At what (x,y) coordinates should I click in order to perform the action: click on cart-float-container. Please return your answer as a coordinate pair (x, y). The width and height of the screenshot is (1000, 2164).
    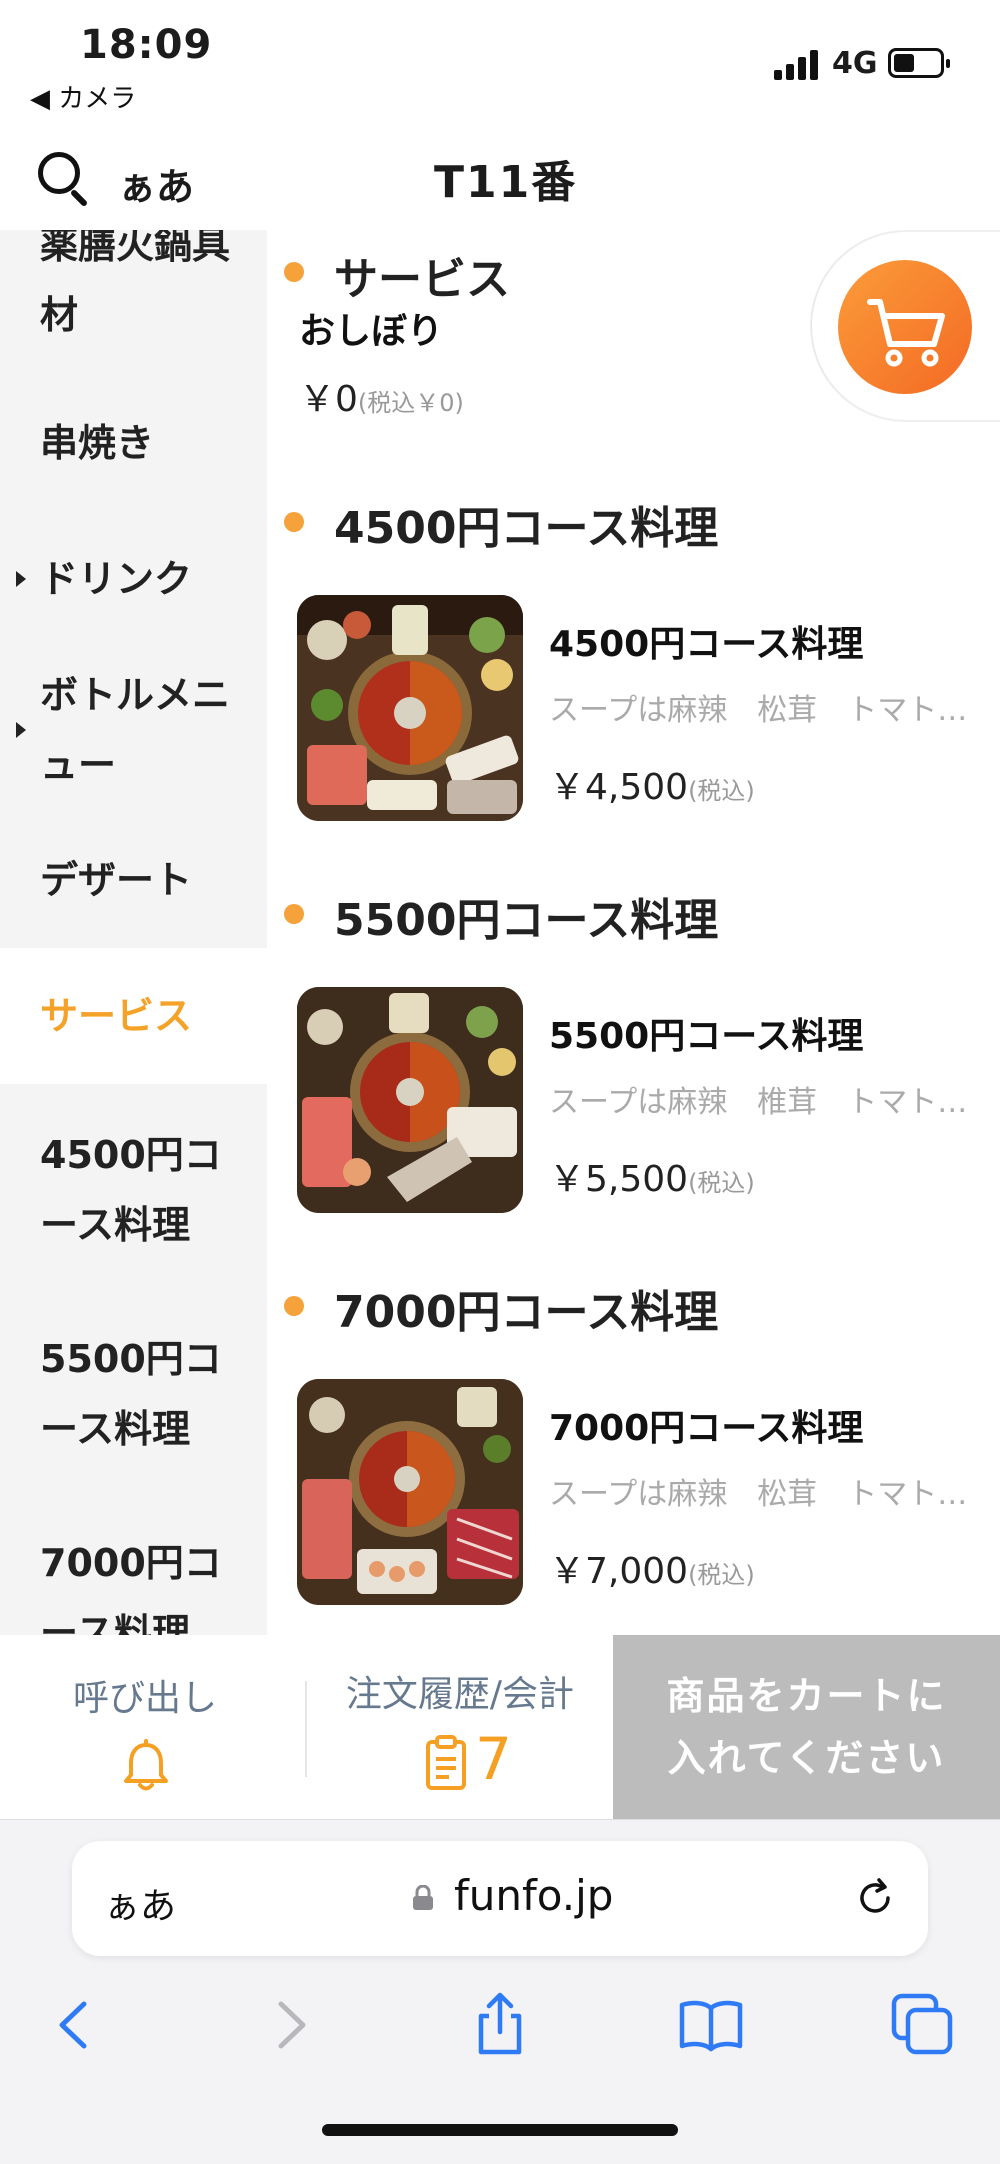
    Looking at the image, I should click on (906, 326).